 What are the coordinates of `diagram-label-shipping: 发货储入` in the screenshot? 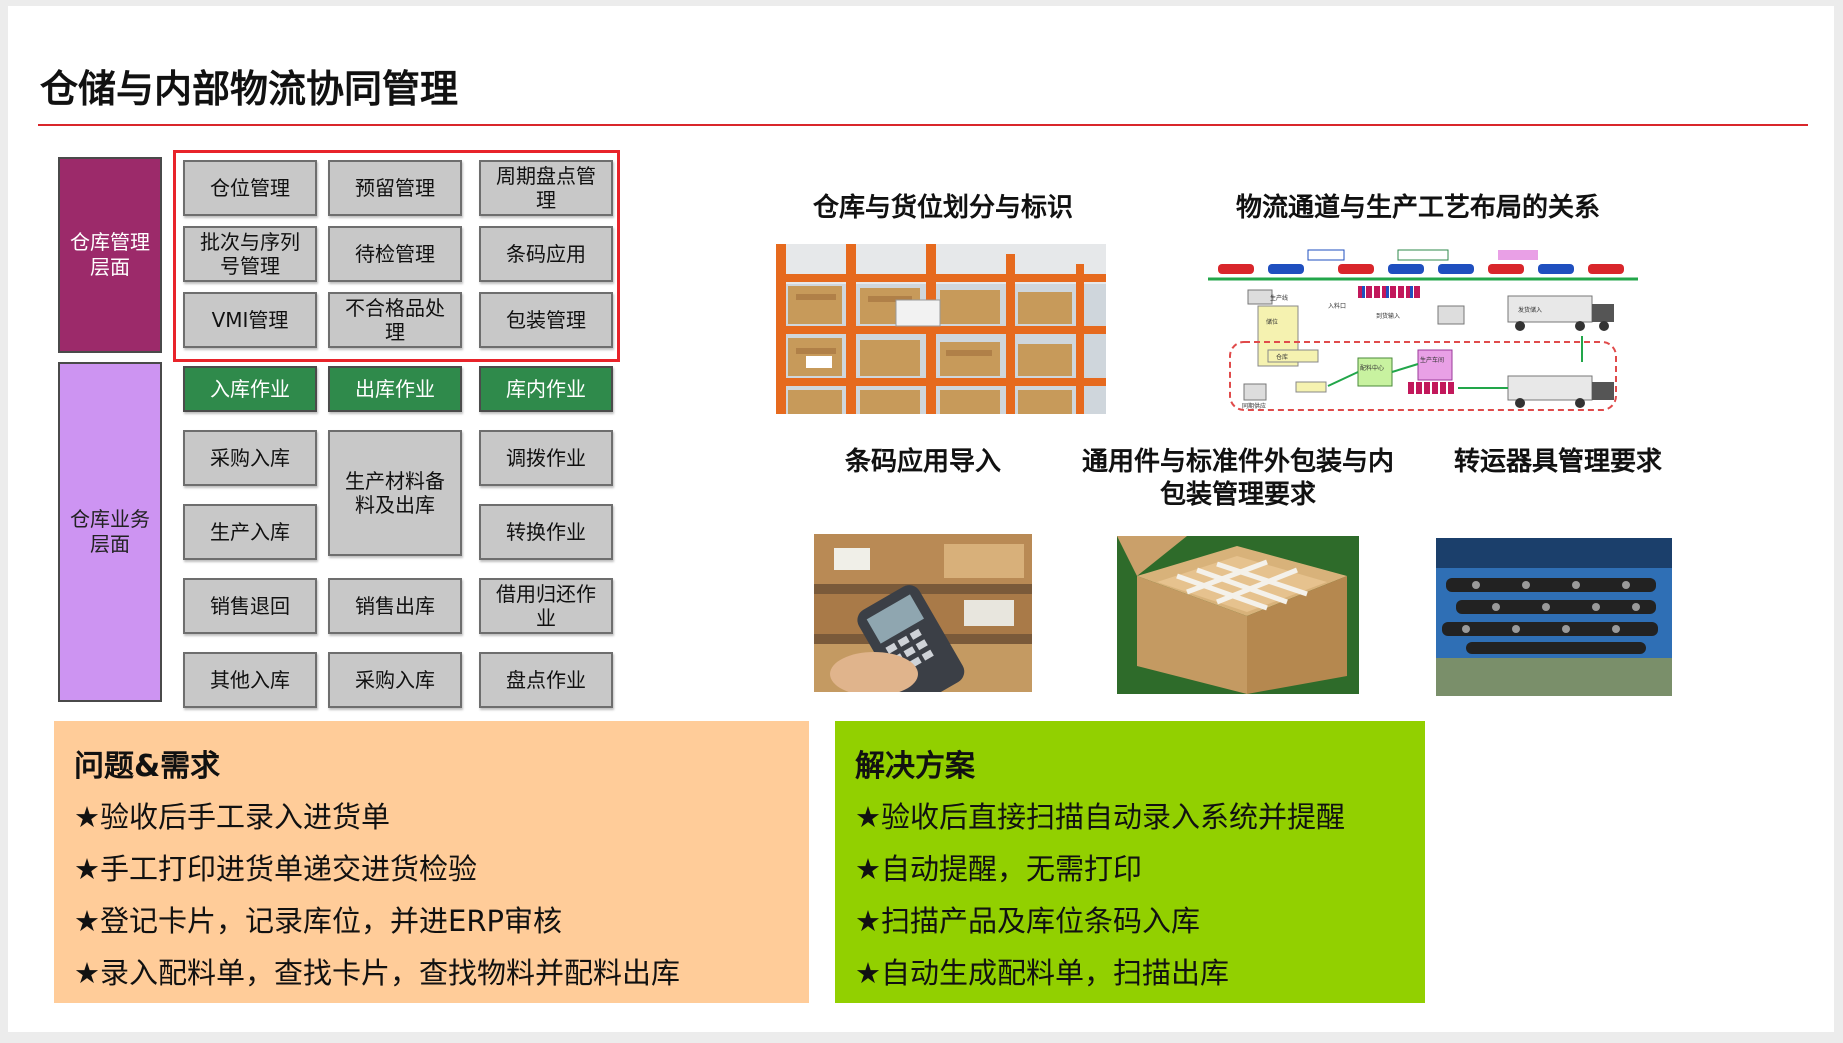 It's located at (1530, 310).